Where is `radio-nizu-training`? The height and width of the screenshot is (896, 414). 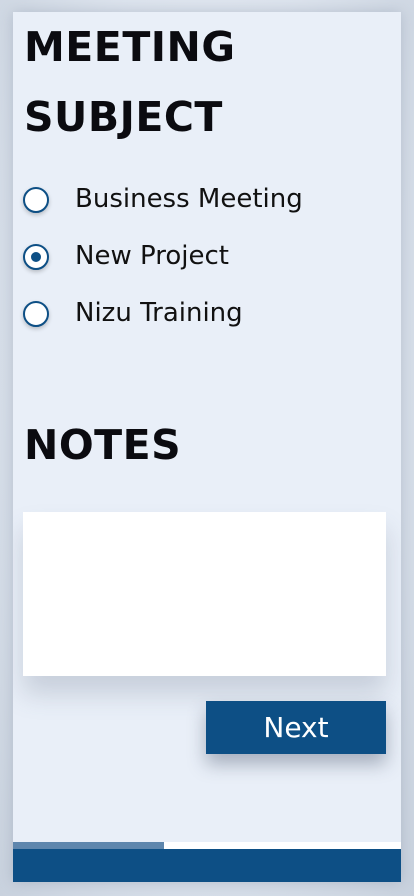 radio-nizu-training is located at coordinates (36, 314).